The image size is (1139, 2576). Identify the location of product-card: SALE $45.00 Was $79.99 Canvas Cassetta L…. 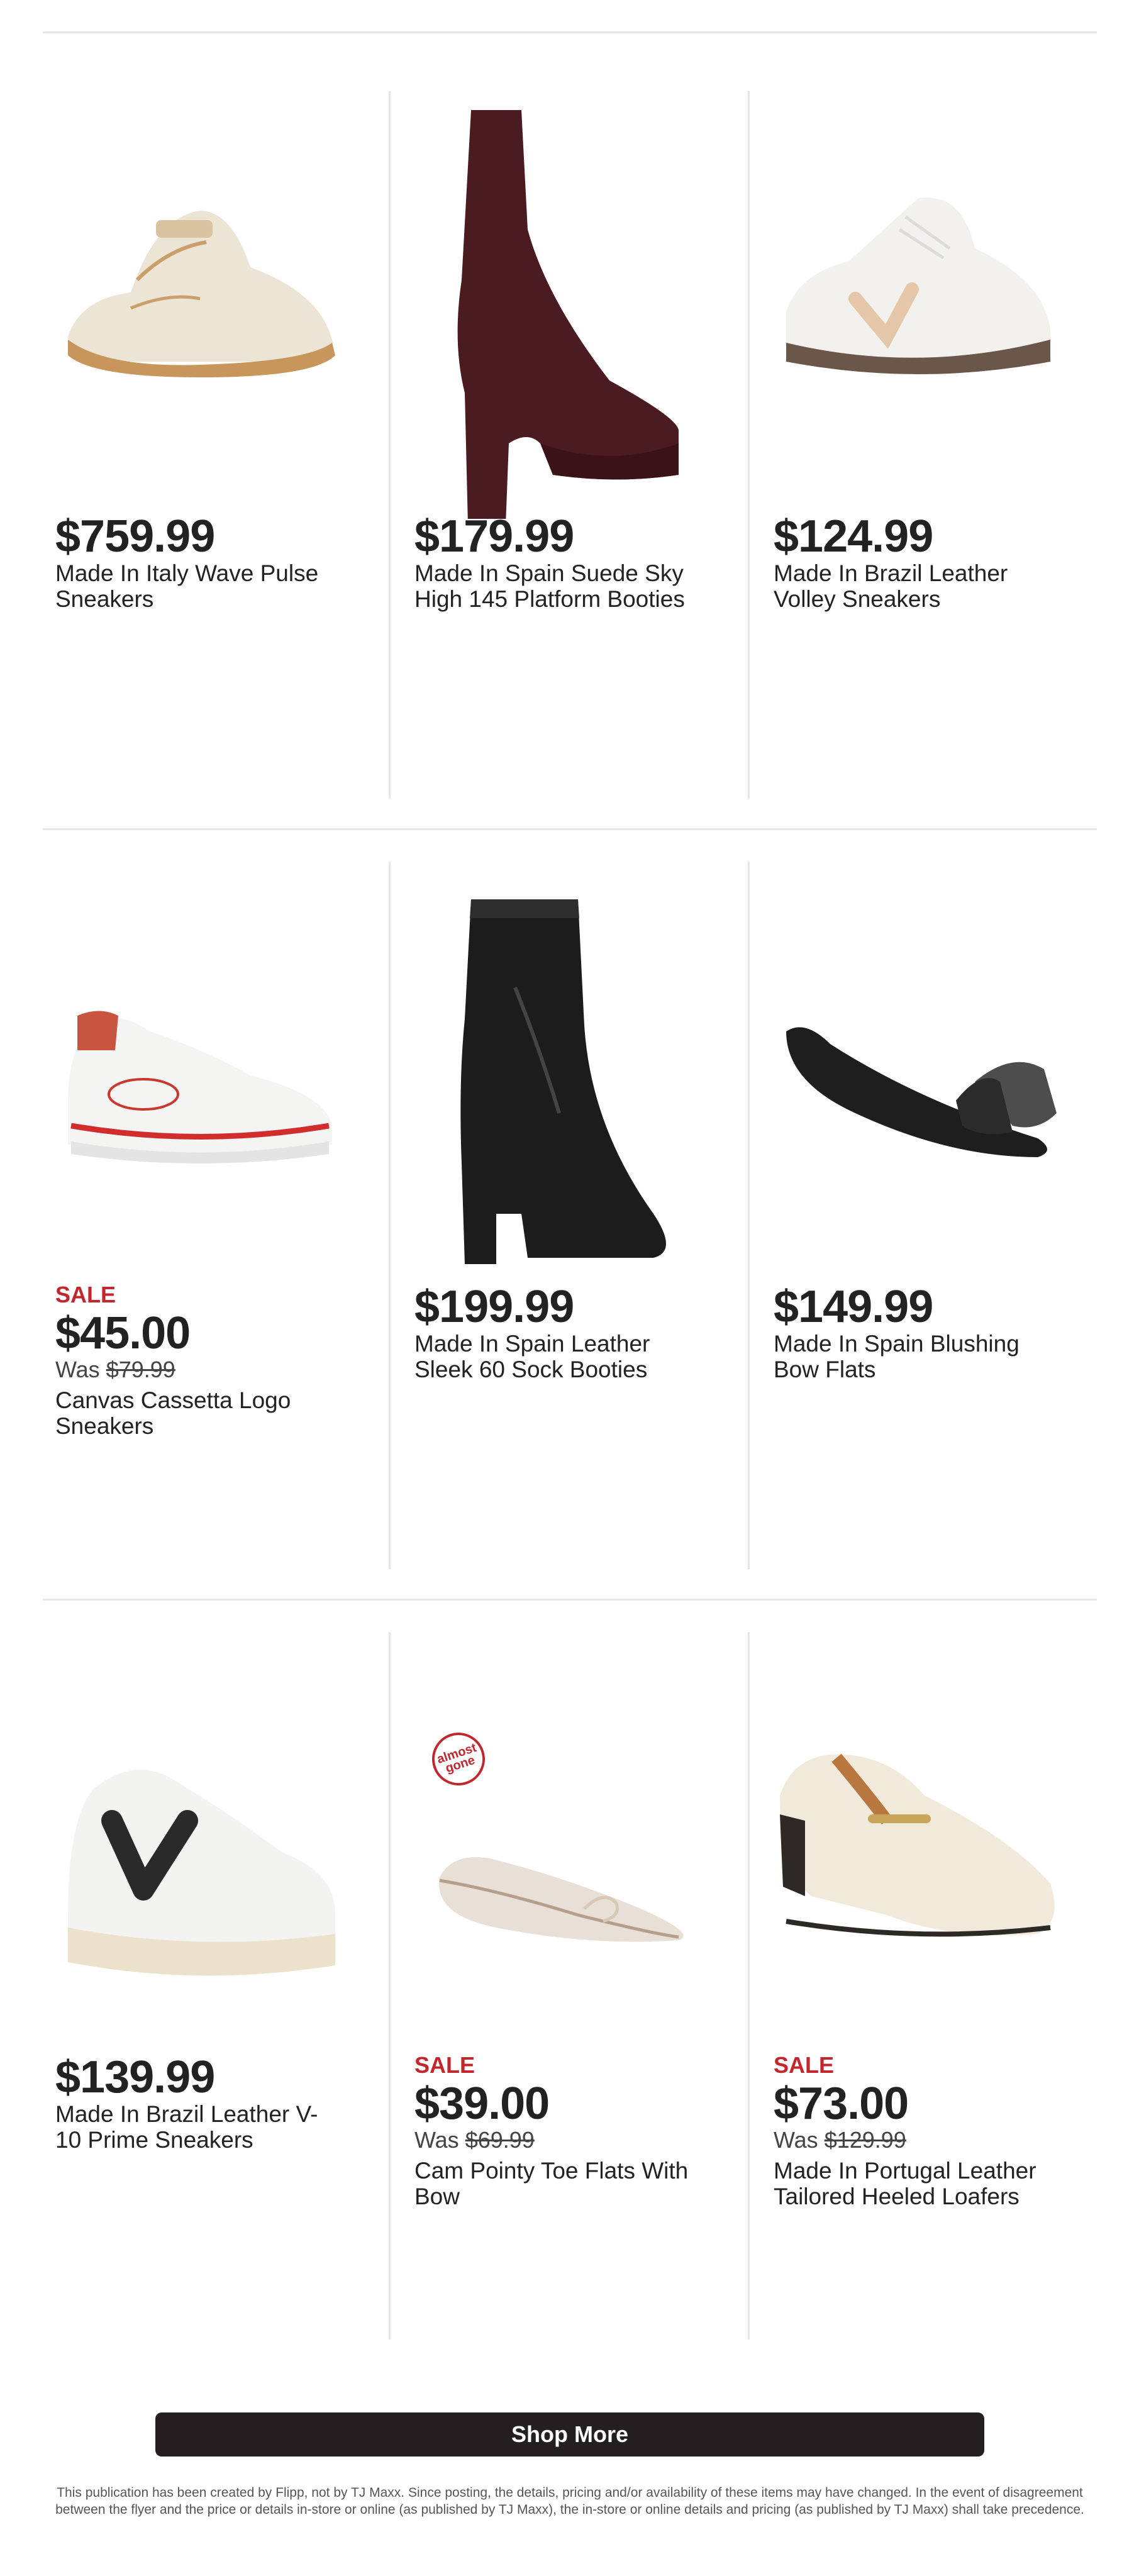
(190, 1201).